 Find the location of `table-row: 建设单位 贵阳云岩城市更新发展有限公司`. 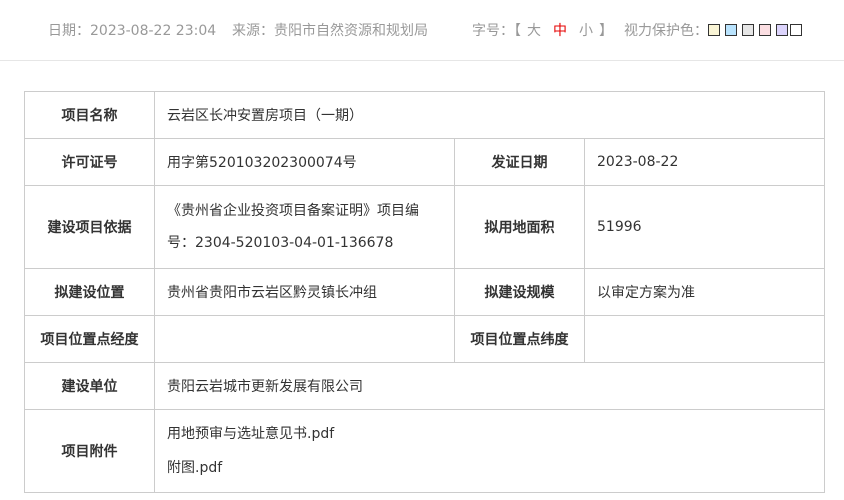

table-row: 建设单位 贵阳云岩城市更新发展有限公司 is located at coordinates (425, 386).